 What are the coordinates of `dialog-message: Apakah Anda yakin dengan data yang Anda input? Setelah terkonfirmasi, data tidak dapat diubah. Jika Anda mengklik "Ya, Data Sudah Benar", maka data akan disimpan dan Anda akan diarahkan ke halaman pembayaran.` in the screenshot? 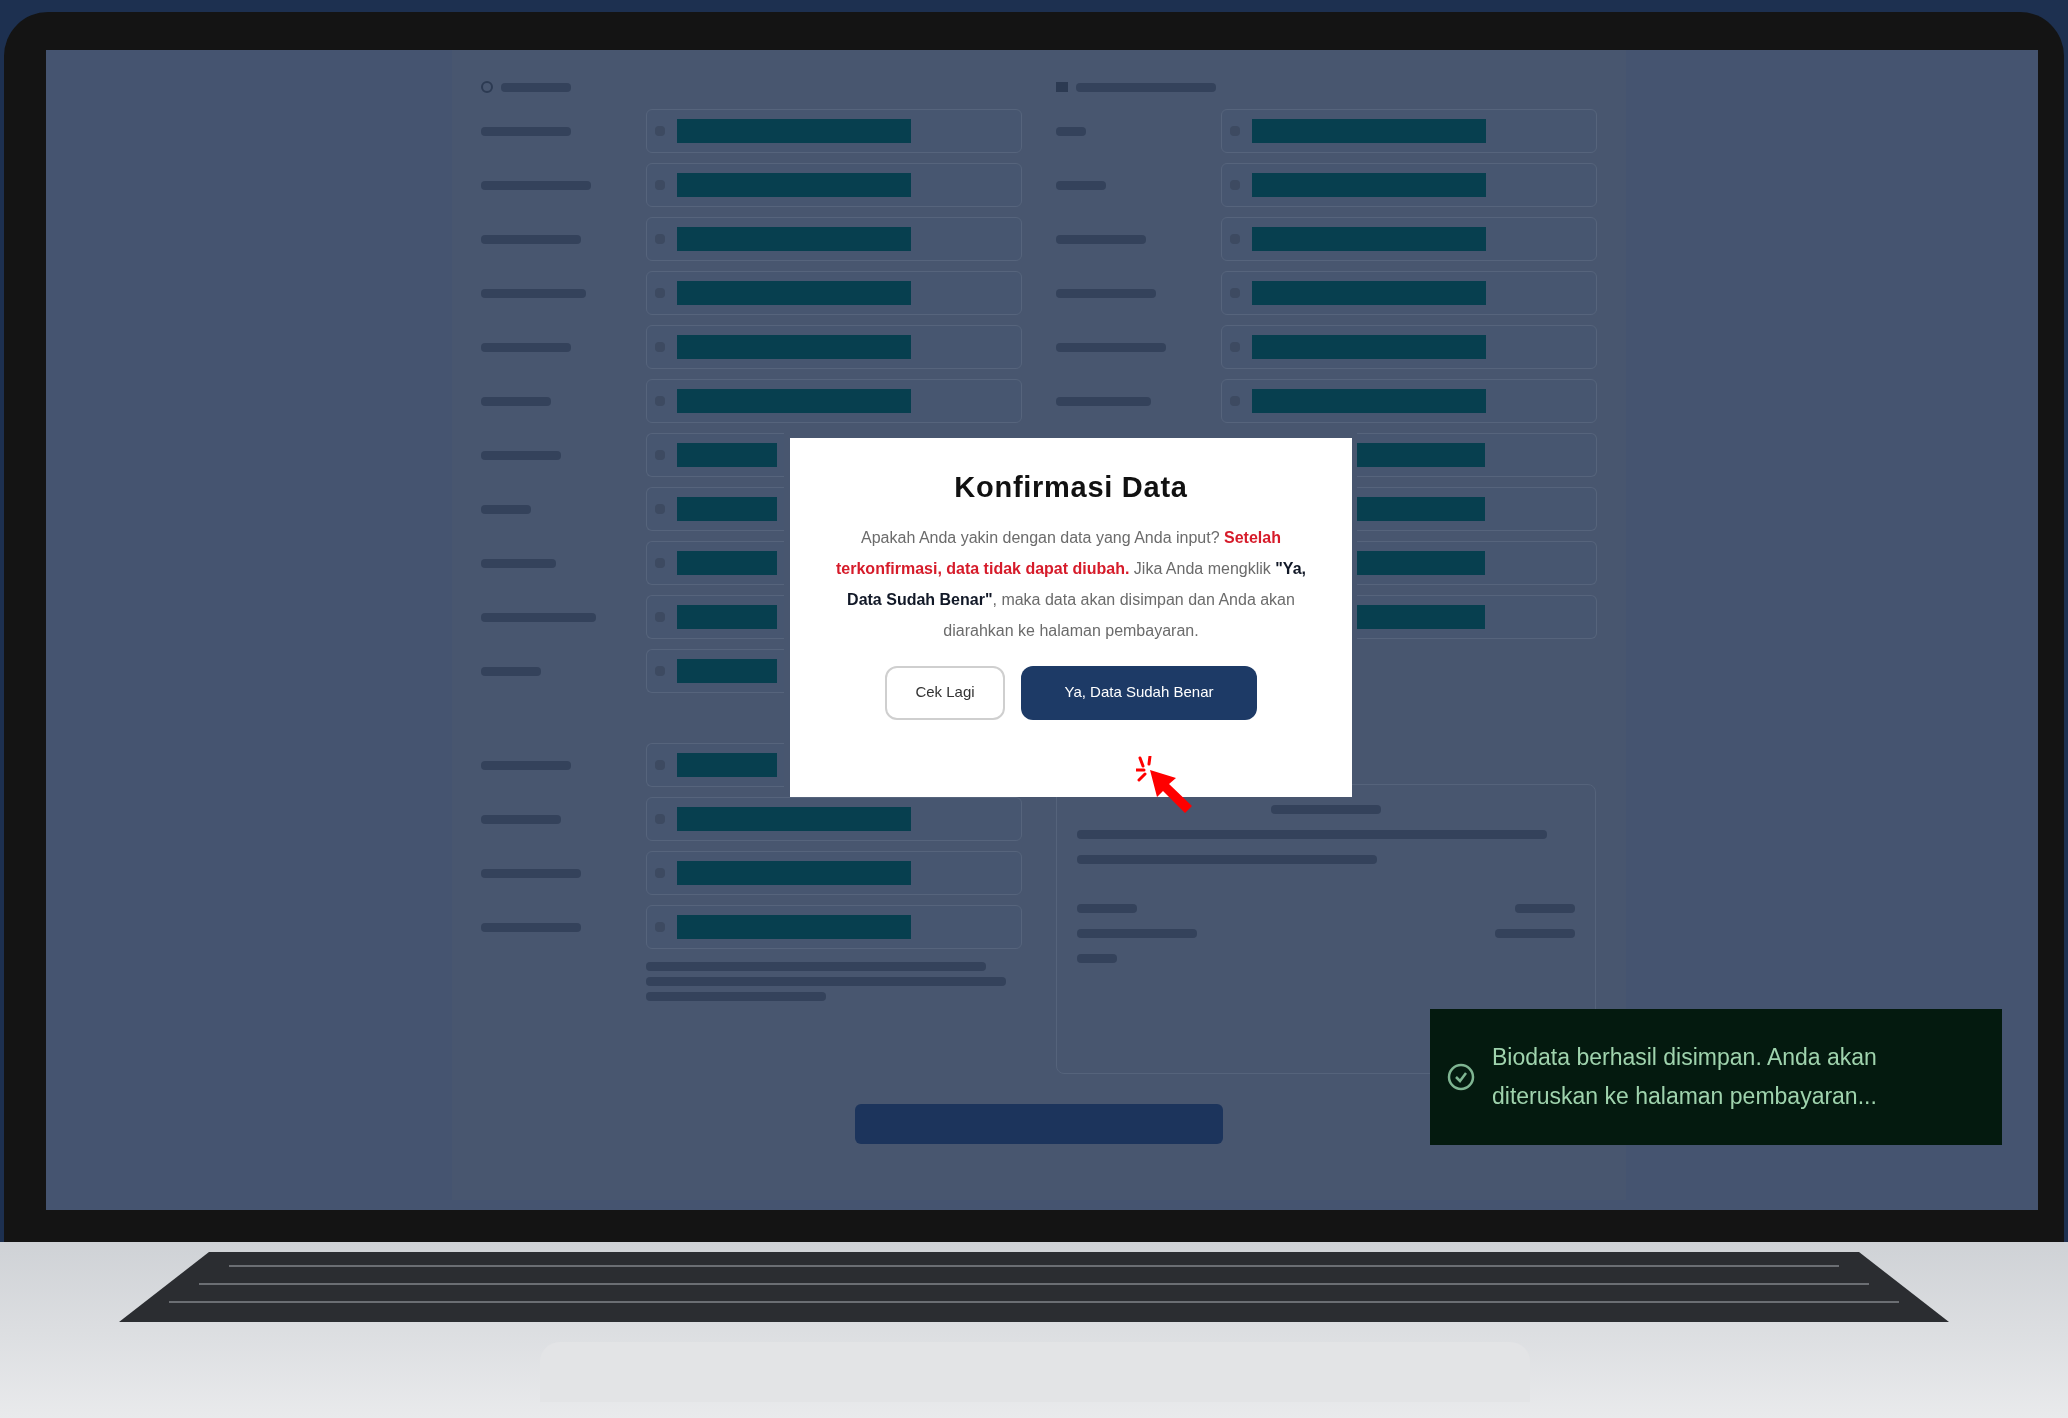 It's located at (1071, 584).